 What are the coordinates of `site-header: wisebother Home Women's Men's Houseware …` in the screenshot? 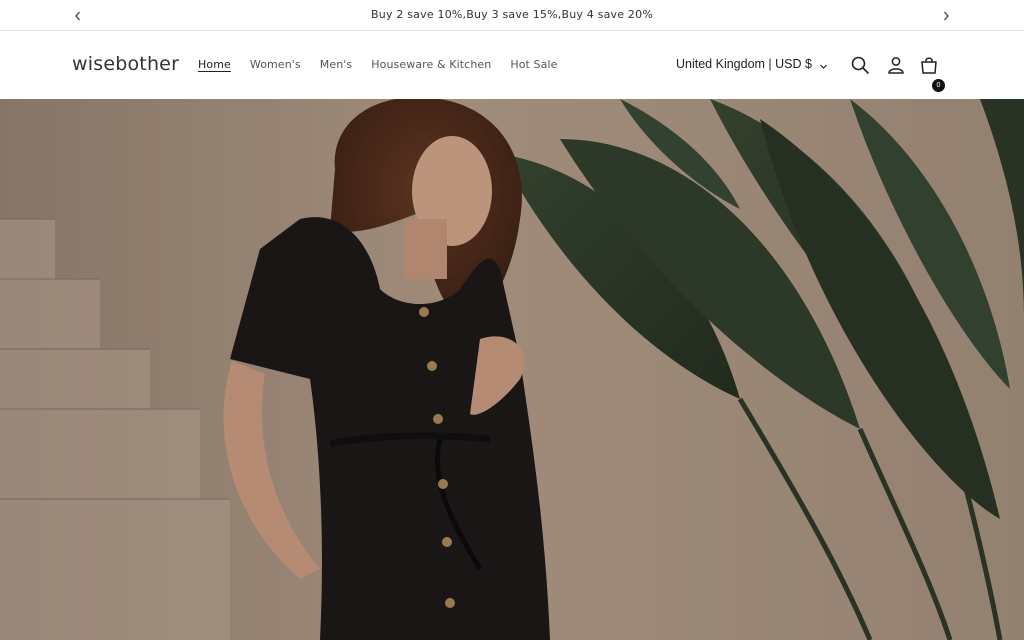 It's located at (512, 65).